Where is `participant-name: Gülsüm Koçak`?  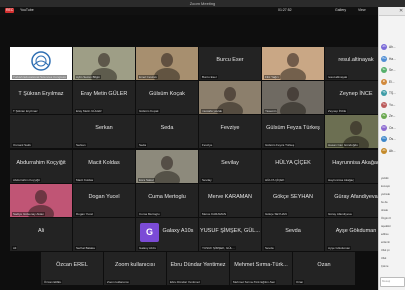
participant-name: Gülsüm Koçak is located at coordinates (167, 94).